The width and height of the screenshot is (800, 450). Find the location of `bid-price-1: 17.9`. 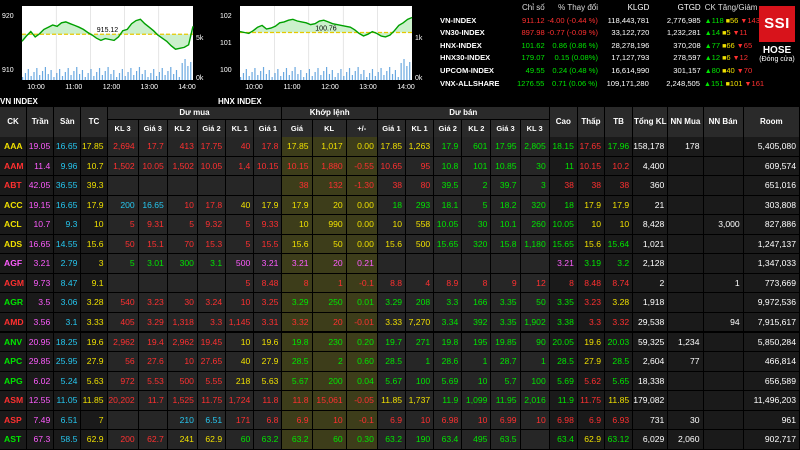

bid-price-1: 17.9 is located at coordinates (268, 205).